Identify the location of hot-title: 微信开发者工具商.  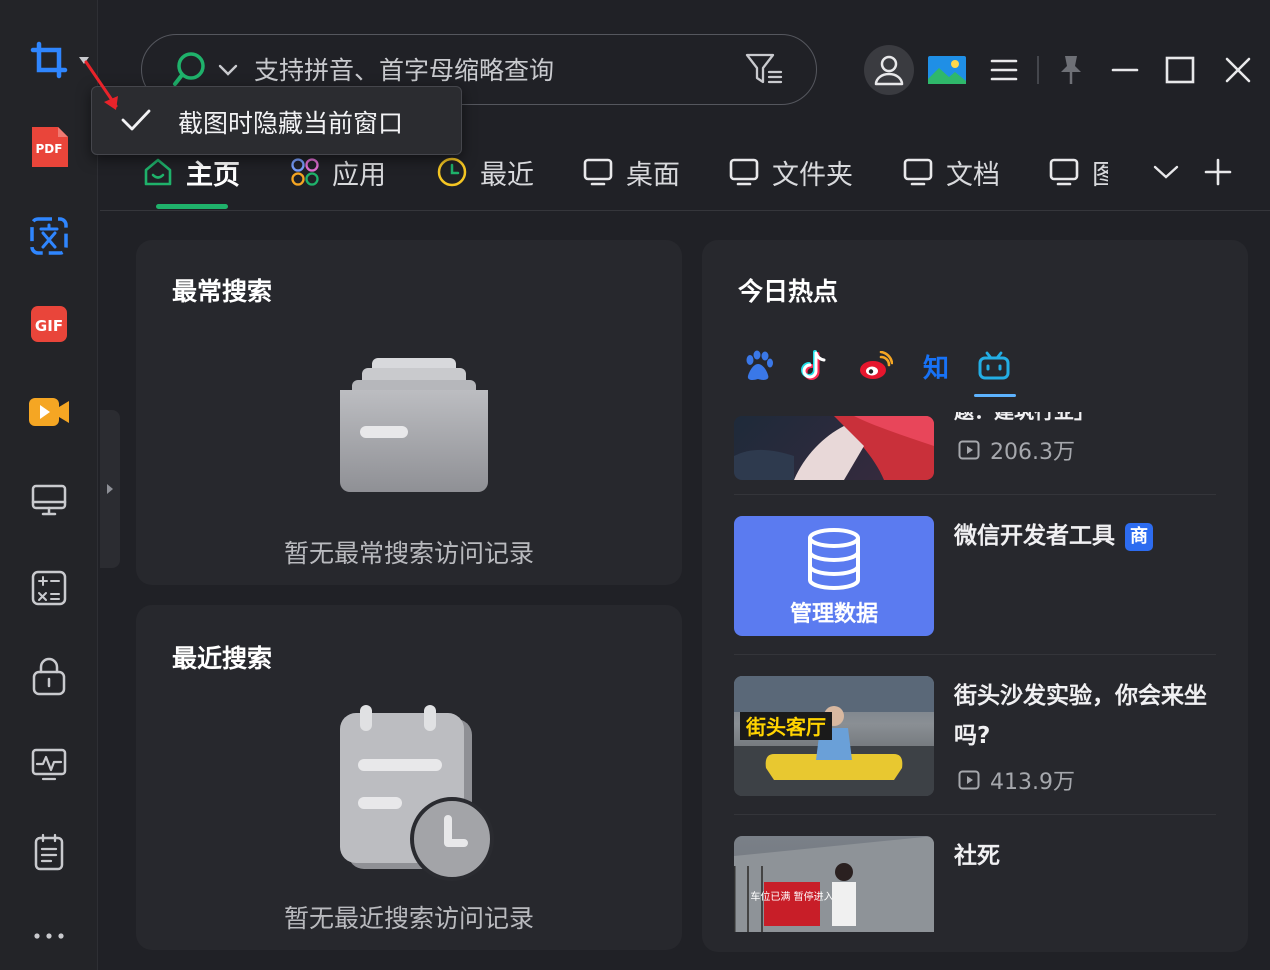
(1085, 536).